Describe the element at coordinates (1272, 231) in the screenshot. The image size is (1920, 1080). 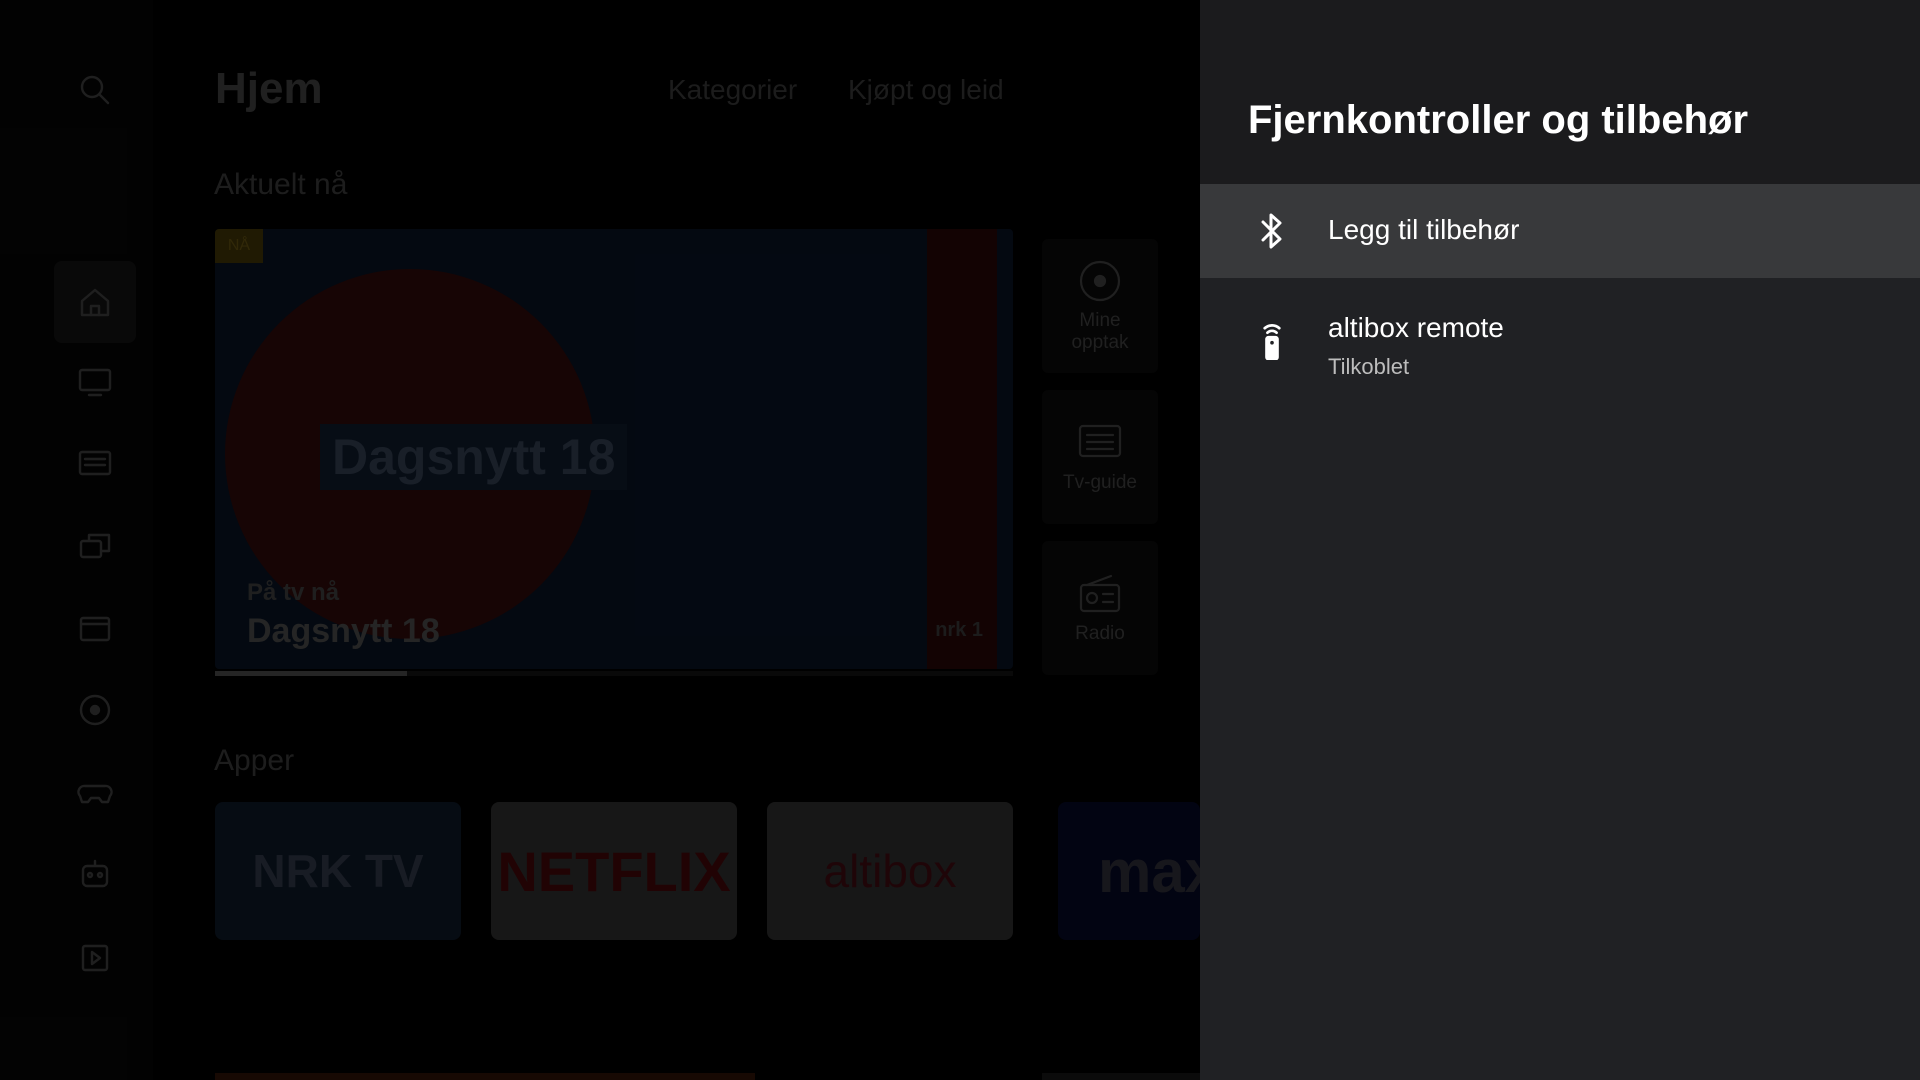
I see `bluetooth-icon` at that location.